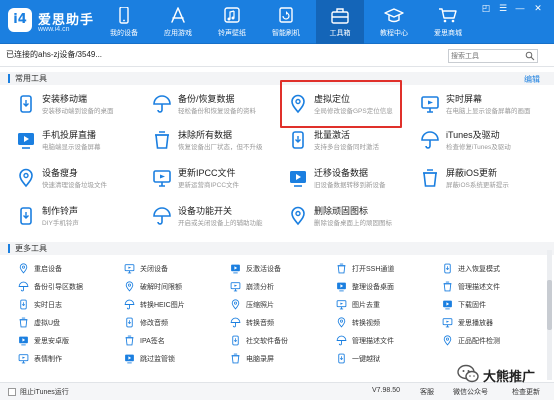  I want to click on nav-smart-flash: 智能刷机, so click(286, 22).